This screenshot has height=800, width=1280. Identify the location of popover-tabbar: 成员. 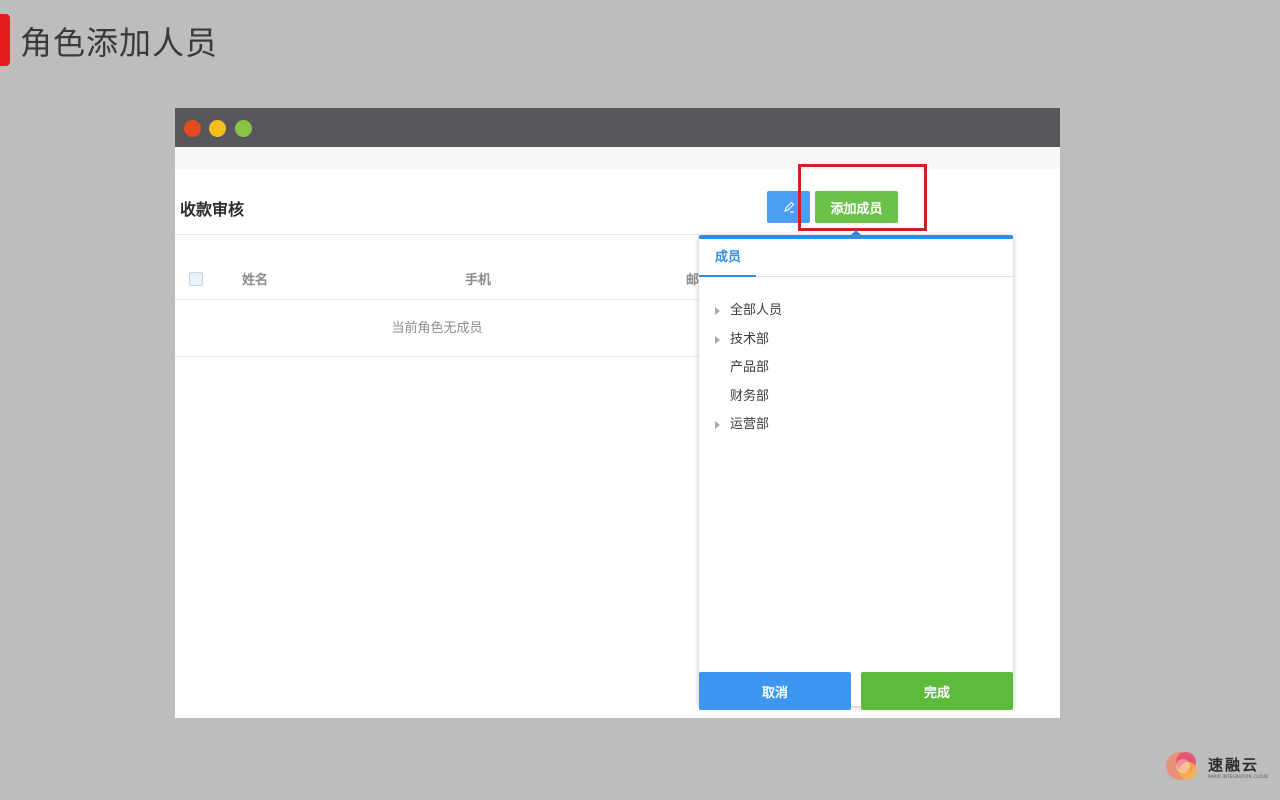
(856, 258).